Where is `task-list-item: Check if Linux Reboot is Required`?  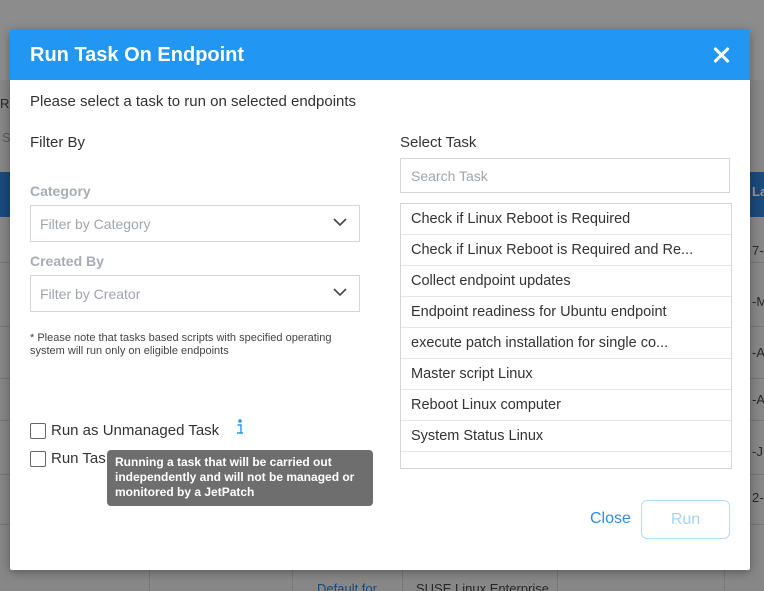 task-list-item: Check if Linux Reboot is Required is located at coordinates (566, 219).